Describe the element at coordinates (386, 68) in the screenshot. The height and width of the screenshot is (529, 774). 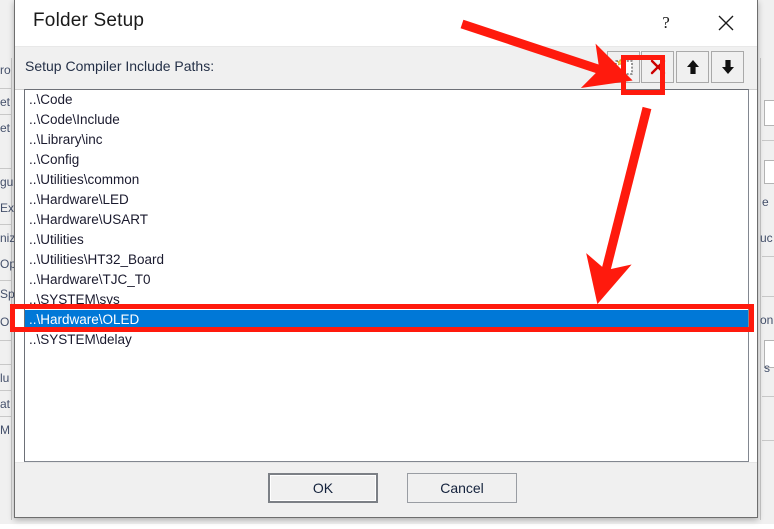
I see `dialog-toolbar: Setup Compiler Include Paths:` at that location.